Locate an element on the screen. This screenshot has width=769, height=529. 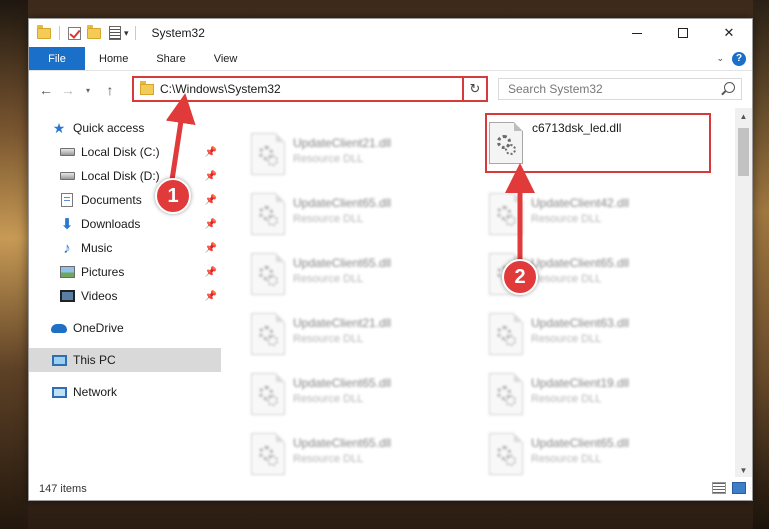
sidebar-item-label: This PC is located at coordinates (94, 360).